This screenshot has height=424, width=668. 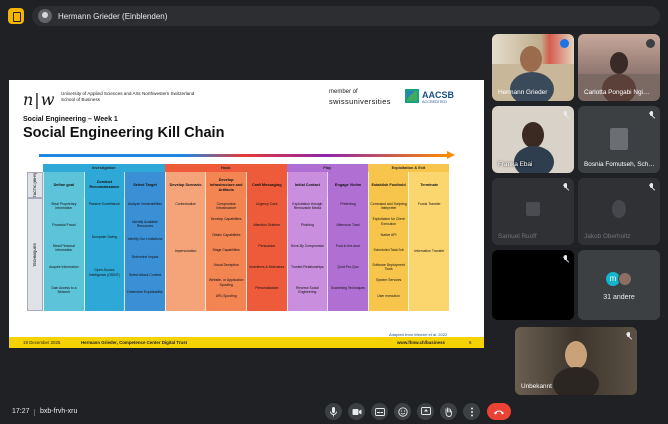 I want to click on technique-item: URL Spoofing, so click(x=226, y=295).